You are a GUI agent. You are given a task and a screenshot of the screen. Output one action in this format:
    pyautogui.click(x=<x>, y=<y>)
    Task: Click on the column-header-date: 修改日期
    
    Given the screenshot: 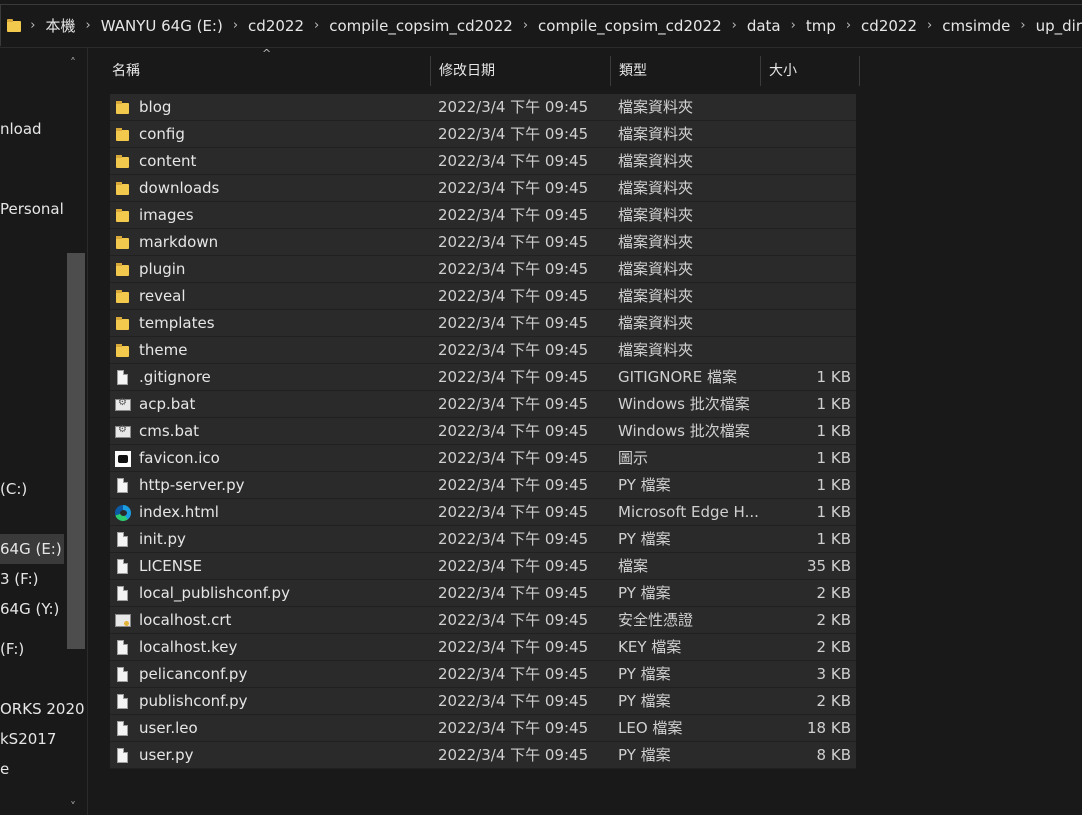 What is the action you would take?
    pyautogui.click(x=521, y=71)
    